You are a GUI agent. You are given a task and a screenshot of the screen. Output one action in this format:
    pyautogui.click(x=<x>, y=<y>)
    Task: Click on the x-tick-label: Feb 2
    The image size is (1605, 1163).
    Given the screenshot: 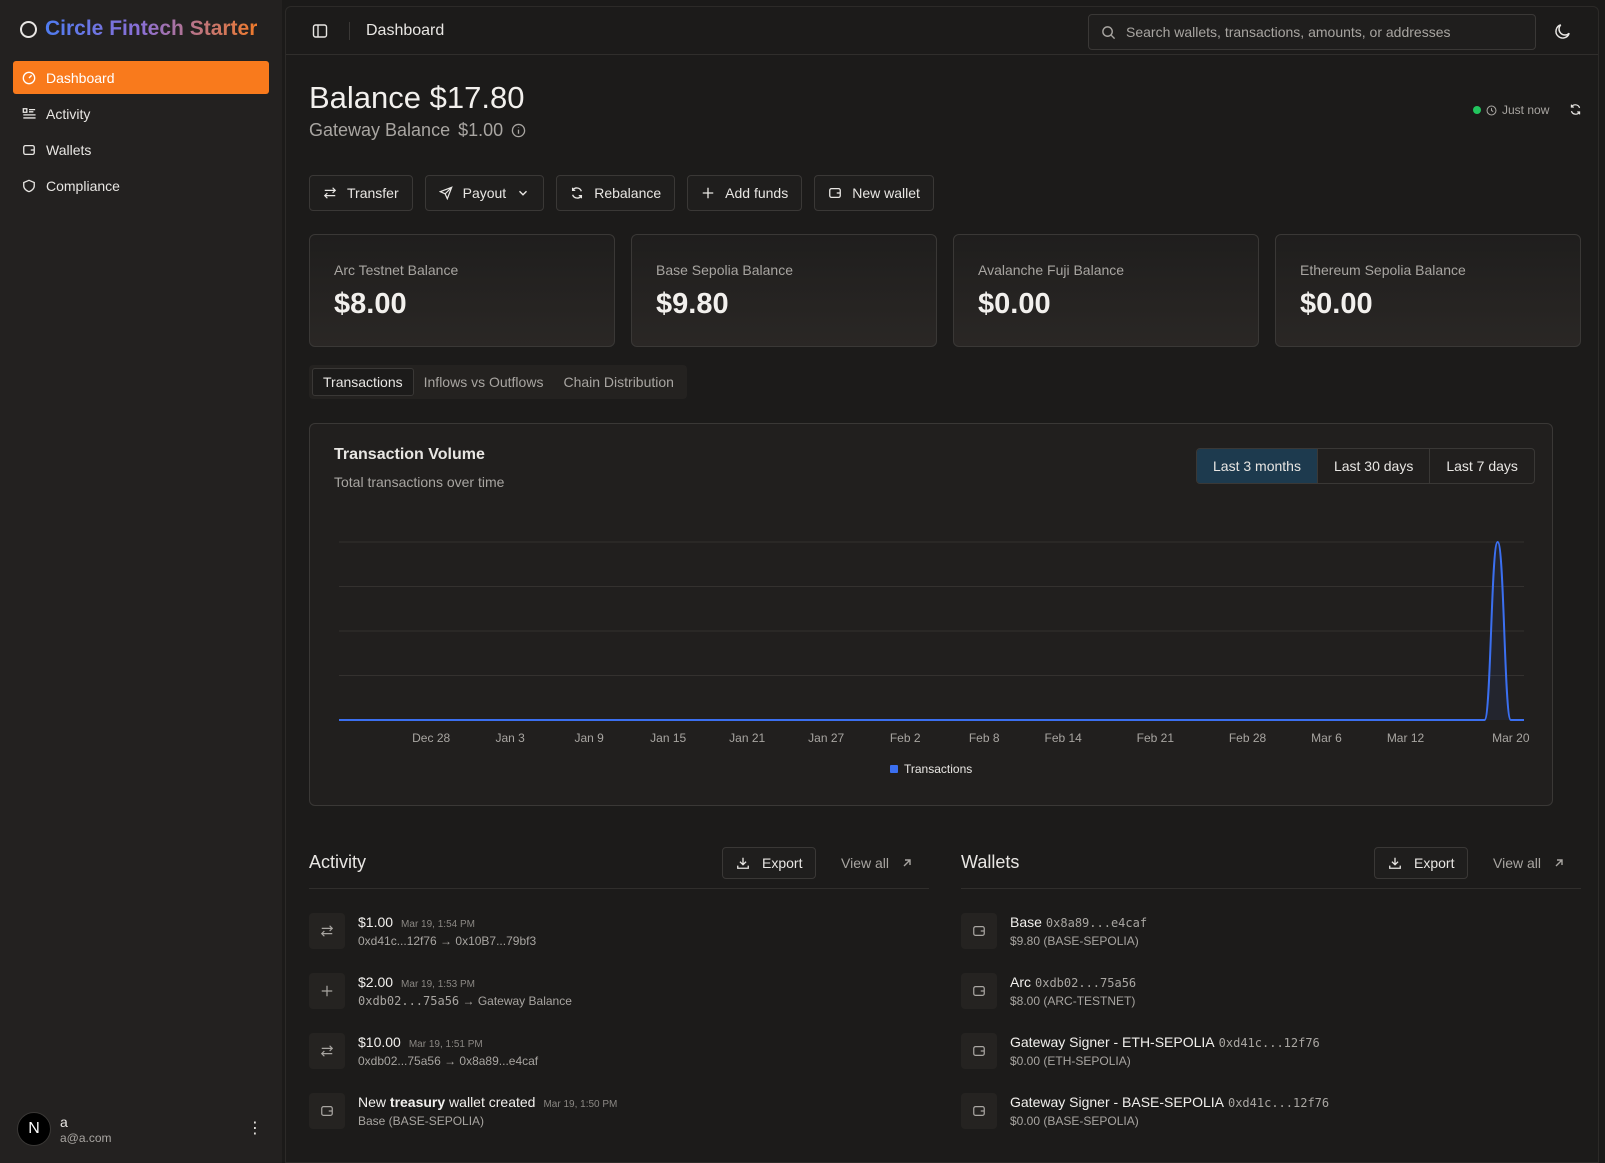 What is the action you would take?
    pyautogui.click(x=905, y=738)
    